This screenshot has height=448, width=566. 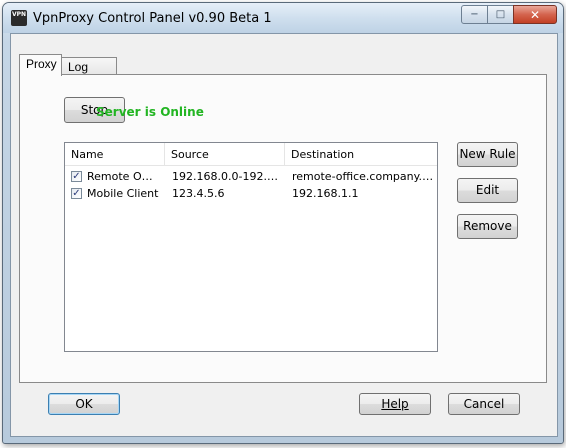 I want to click on close-icon: ✕, so click(x=535, y=14).